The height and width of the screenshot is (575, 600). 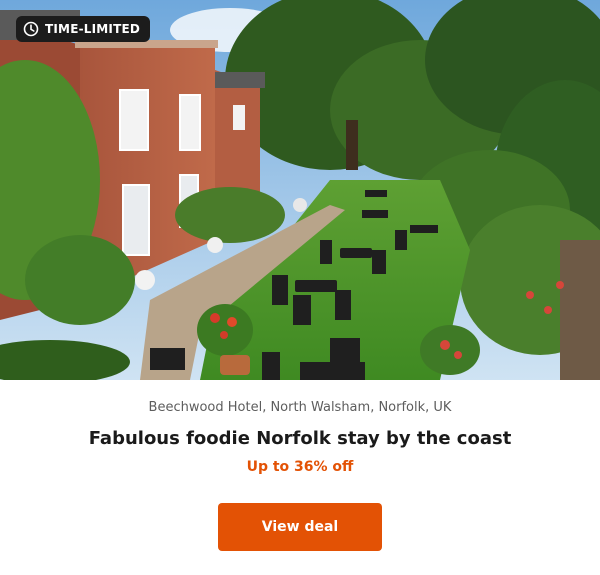 I want to click on time-limited-badge: TIME-LIMITED, so click(x=83, y=29).